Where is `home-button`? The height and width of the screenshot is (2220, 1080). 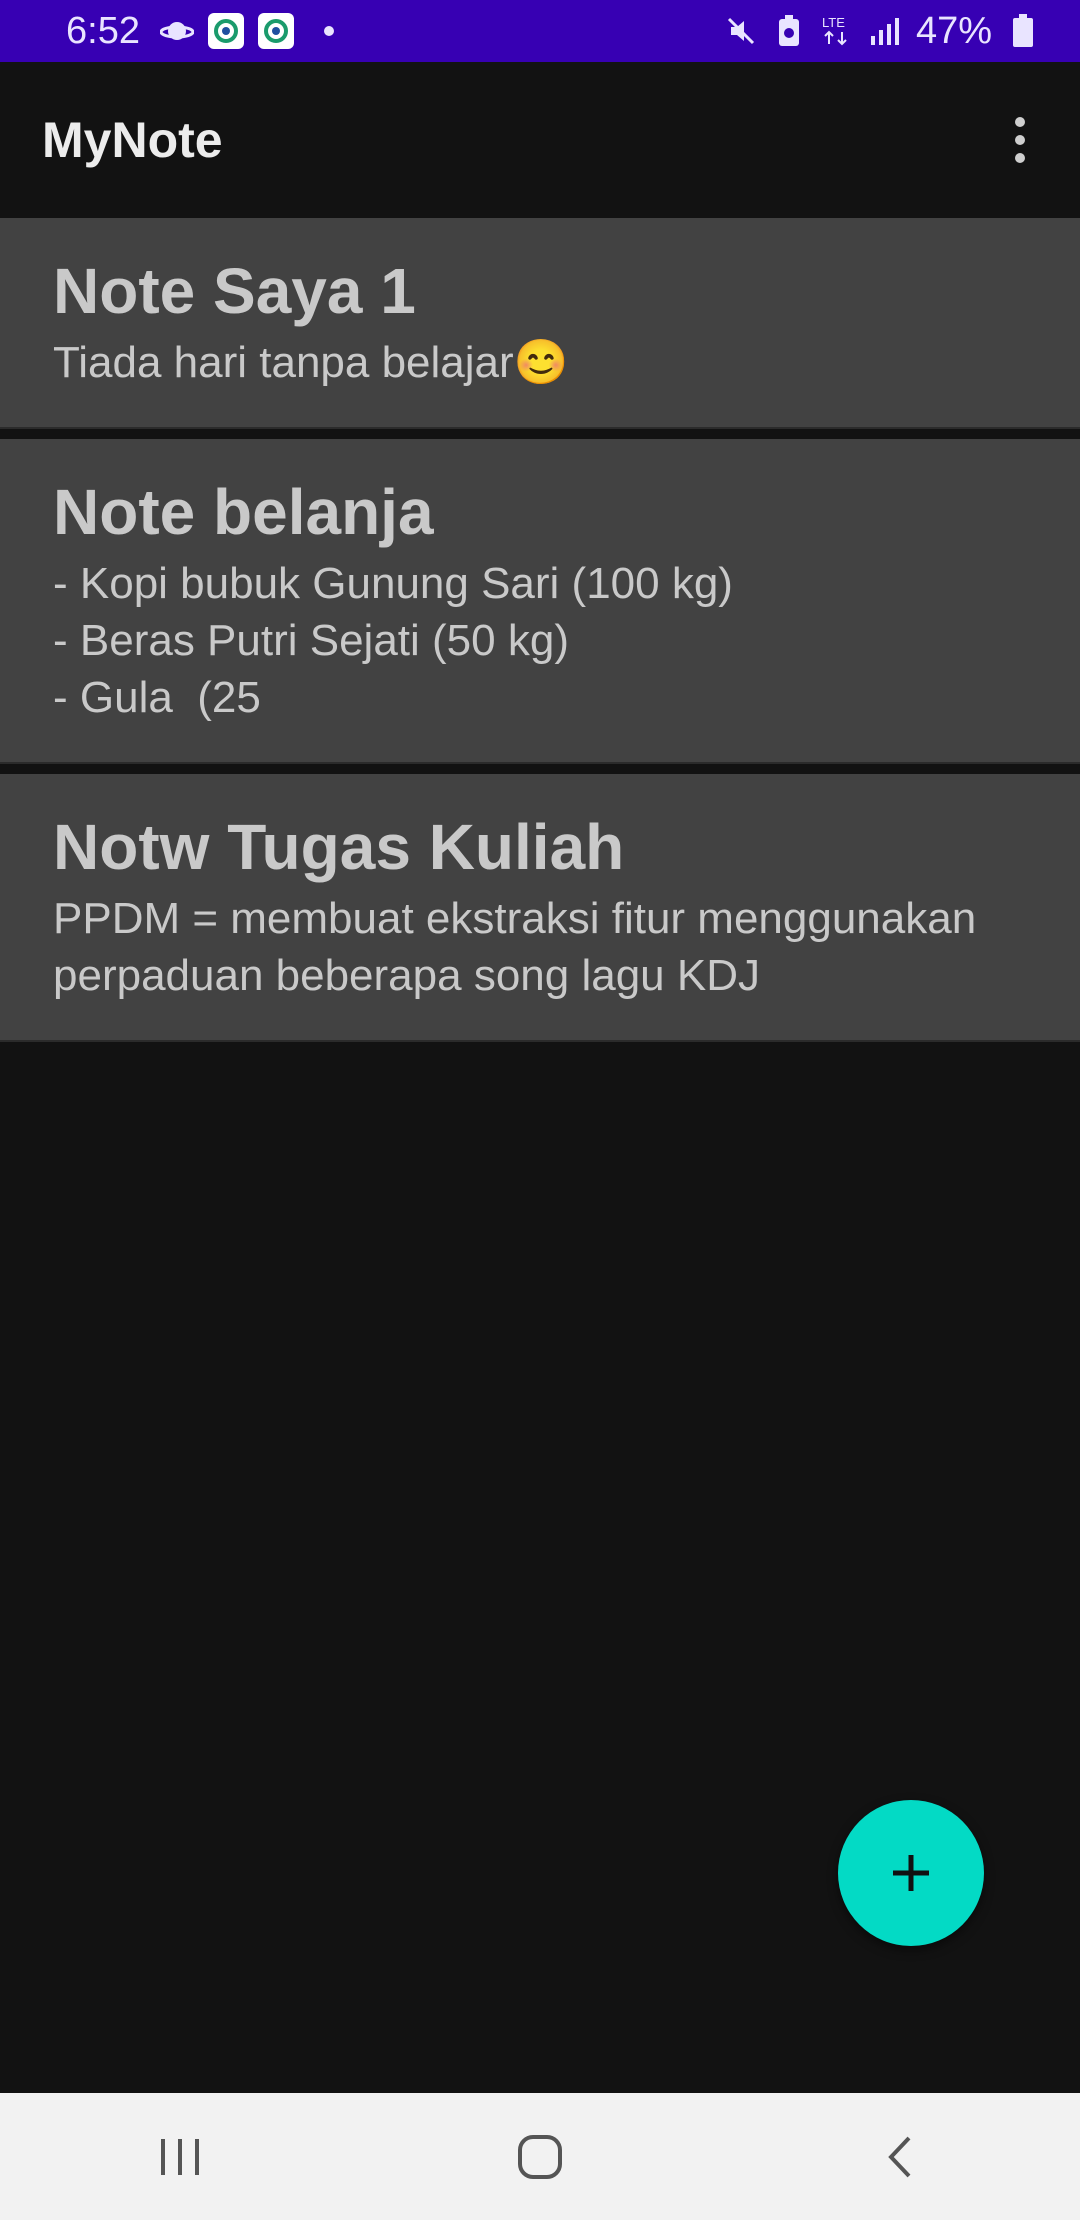
home-button is located at coordinates (540, 2157).